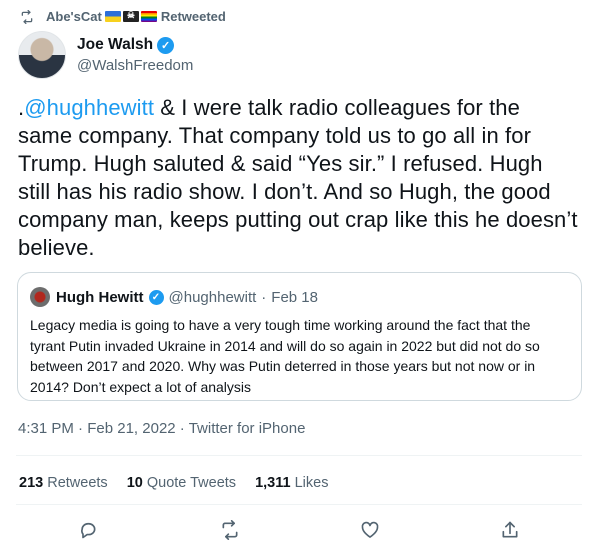 This screenshot has width=598, height=555. I want to click on quote-avatar, so click(40, 297).